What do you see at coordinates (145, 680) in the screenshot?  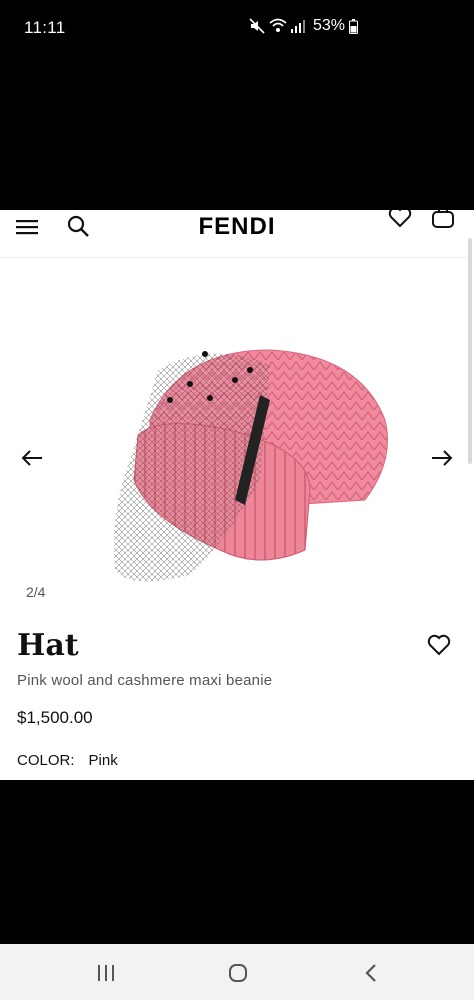 I see `product-description: Pink wool and cashmere maxi beanie` at bounding box center [145, 680].